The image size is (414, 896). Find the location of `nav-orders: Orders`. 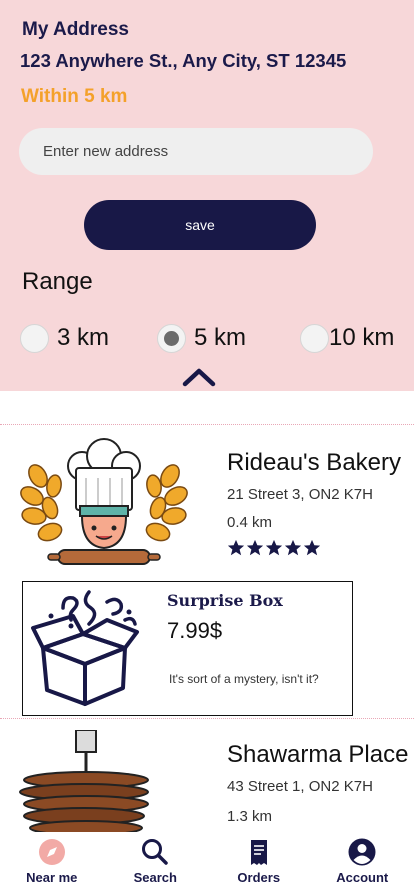

nav-orders: Orders is located at coordinates (259, 864).